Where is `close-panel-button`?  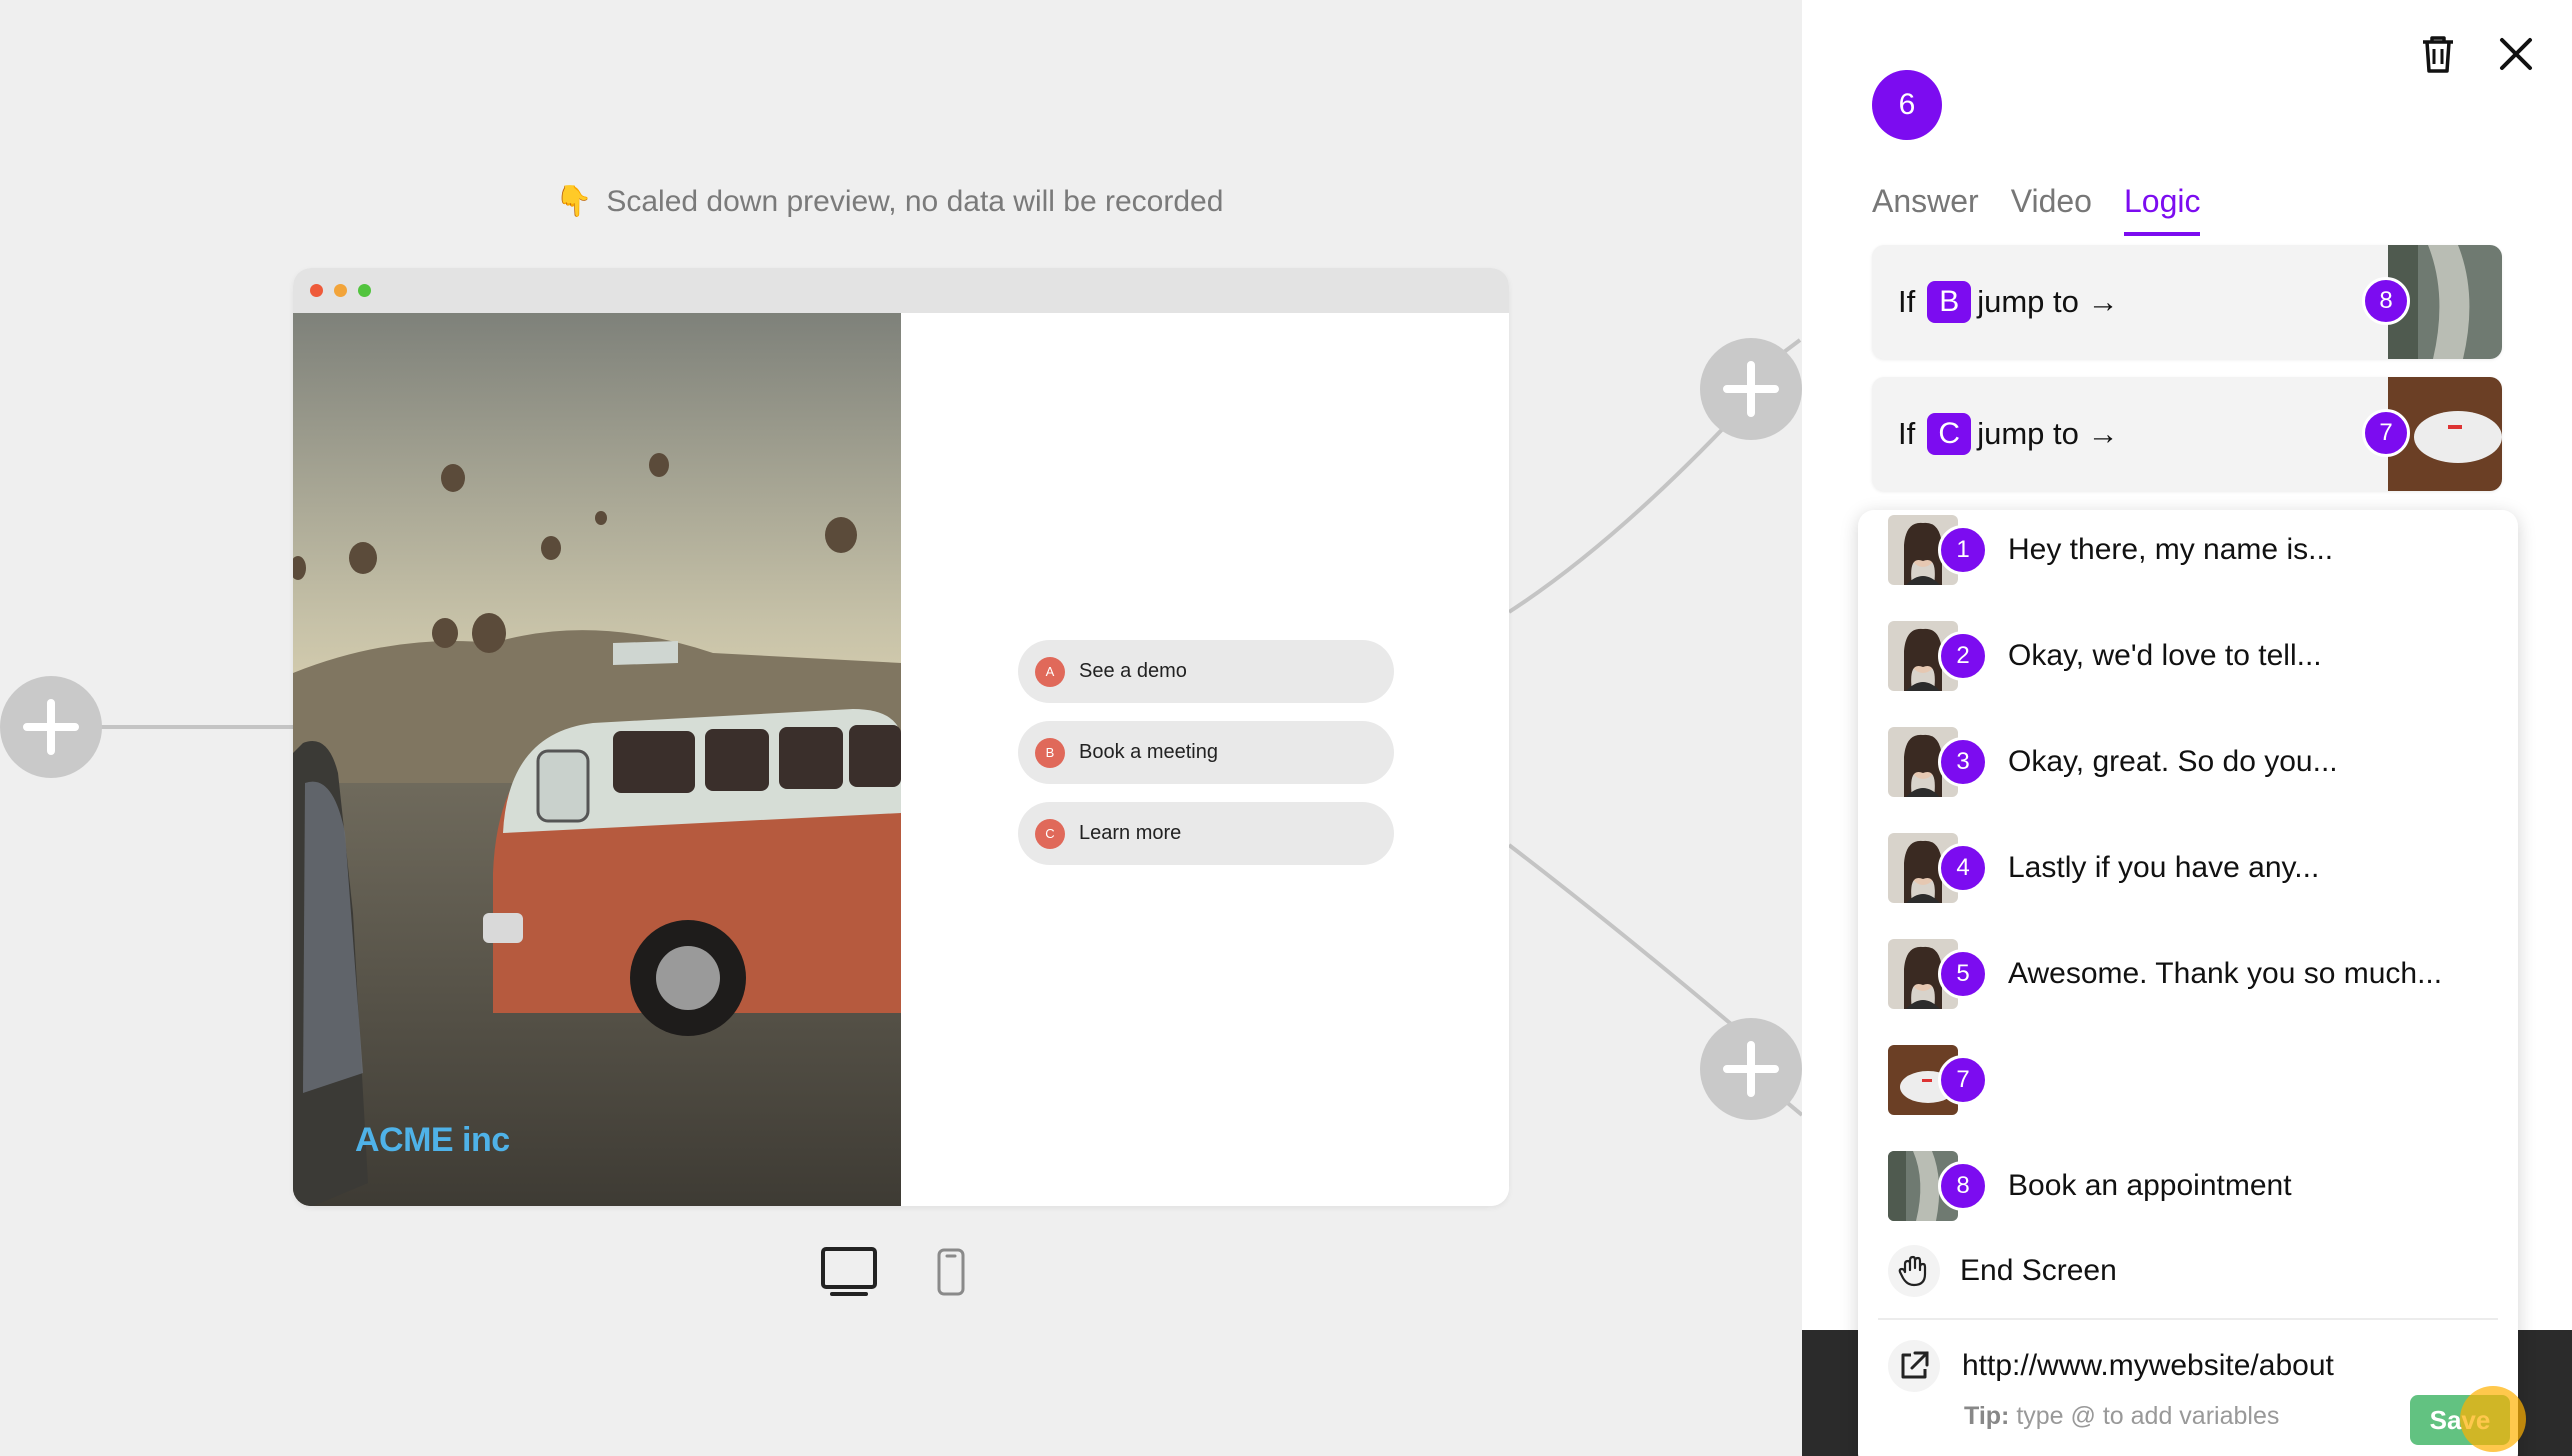 close-panel-button is located at coordinates (2516, 56).